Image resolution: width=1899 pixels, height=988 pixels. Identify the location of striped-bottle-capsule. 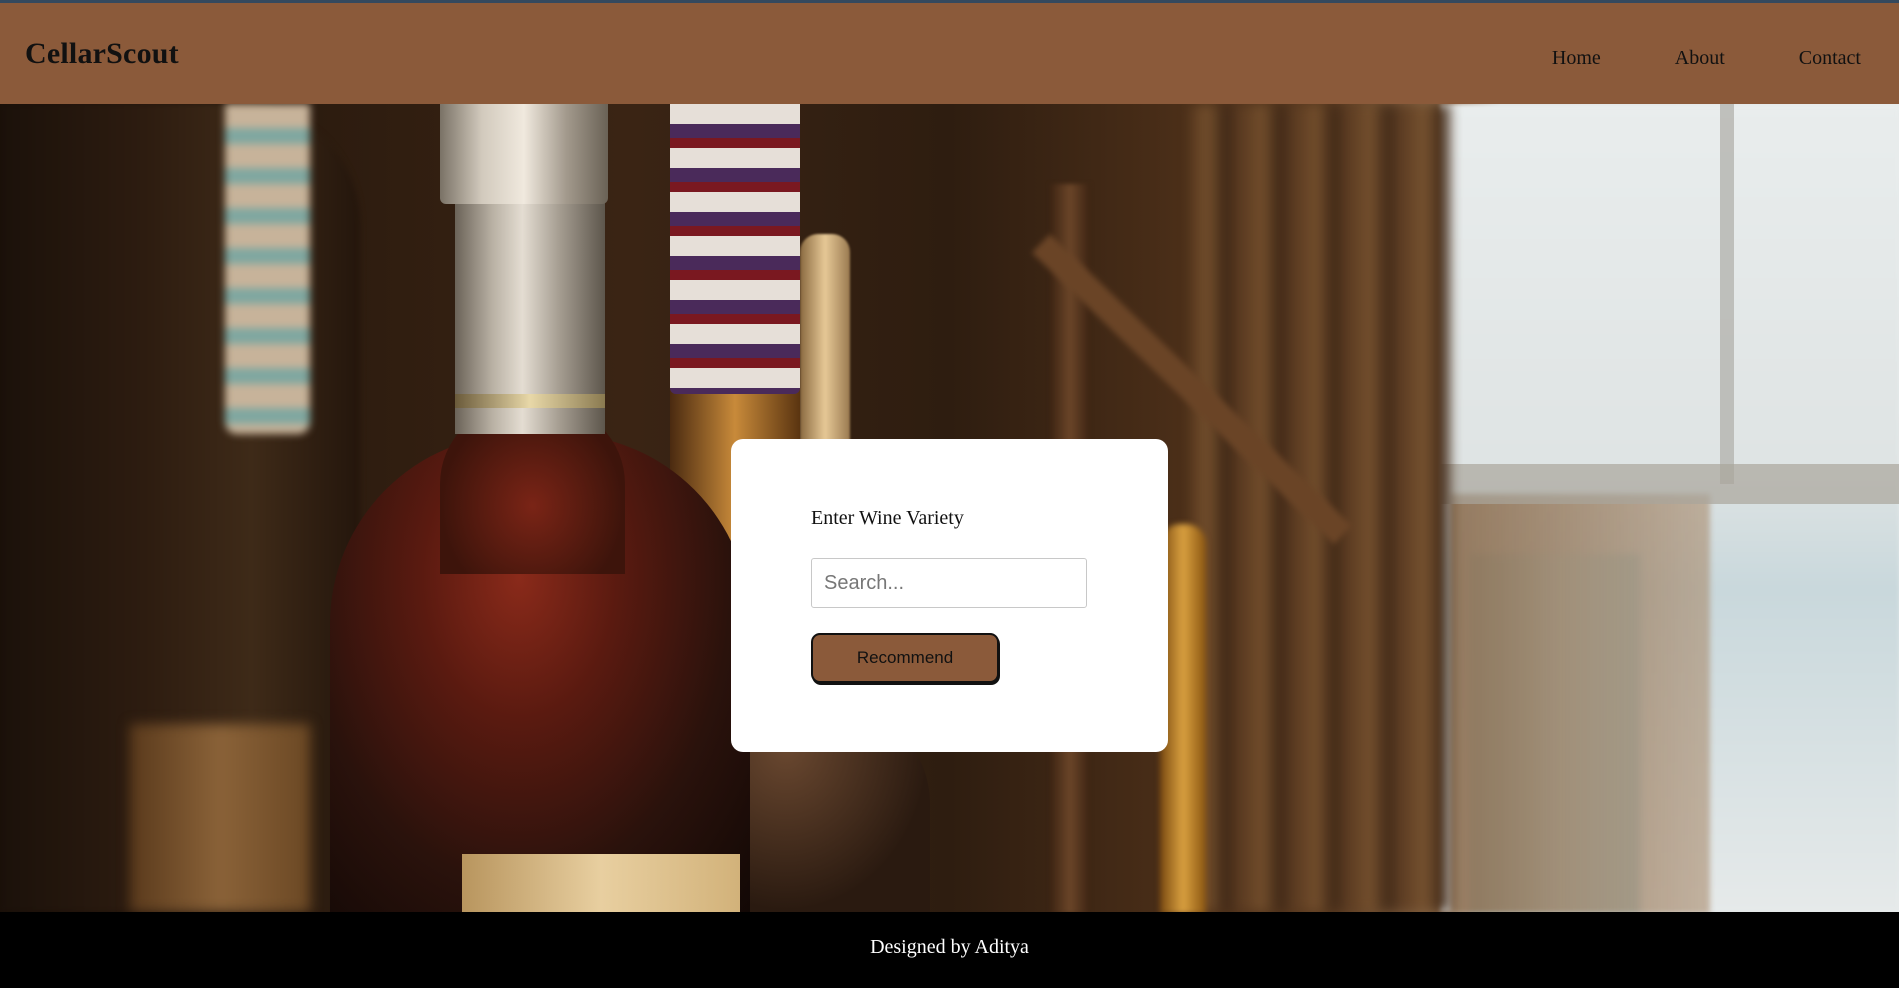
(735, 249).